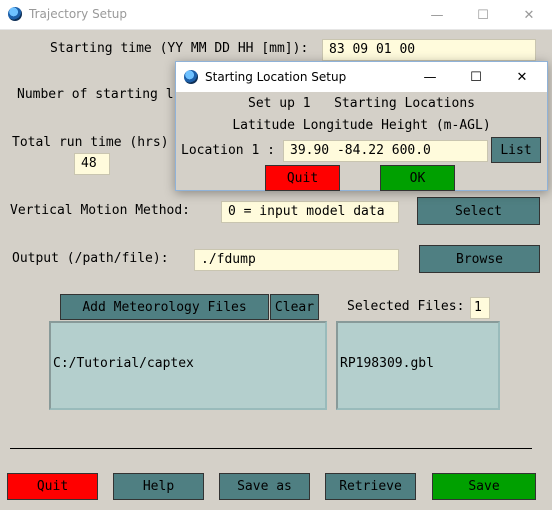 The width and height of the screenshot is (552, 510). Describe the element at coordinates (310, 212) in the screenshot. I see `vertical-motion-field: 0 = input model data` at that location.